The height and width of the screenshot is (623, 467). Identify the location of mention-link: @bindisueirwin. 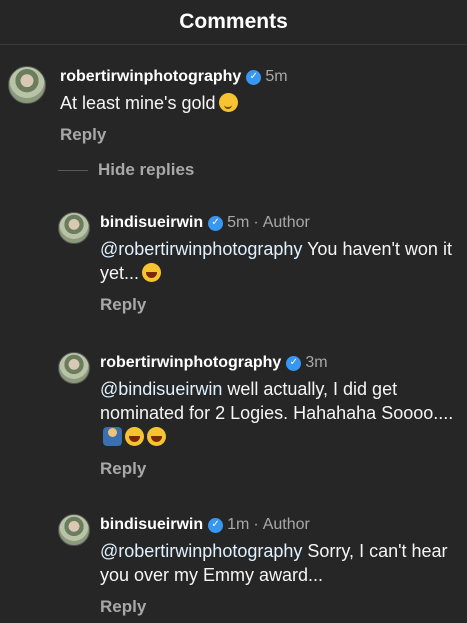
(161, 389).